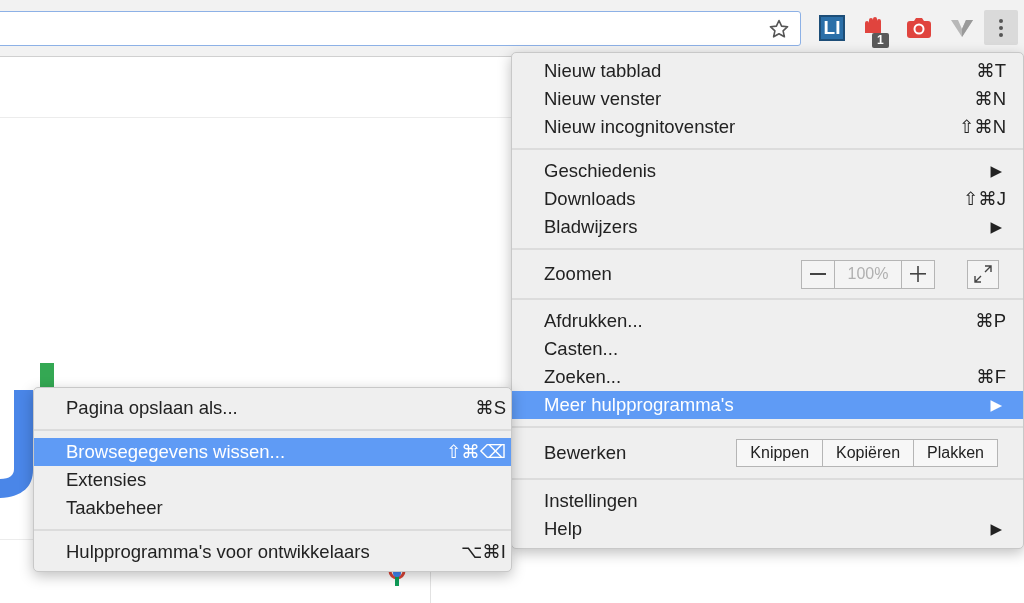 Image resolution: width=1024 pixels, height=603 pixels. I want to click on menu-label: Zoomen, so click(578, 274).